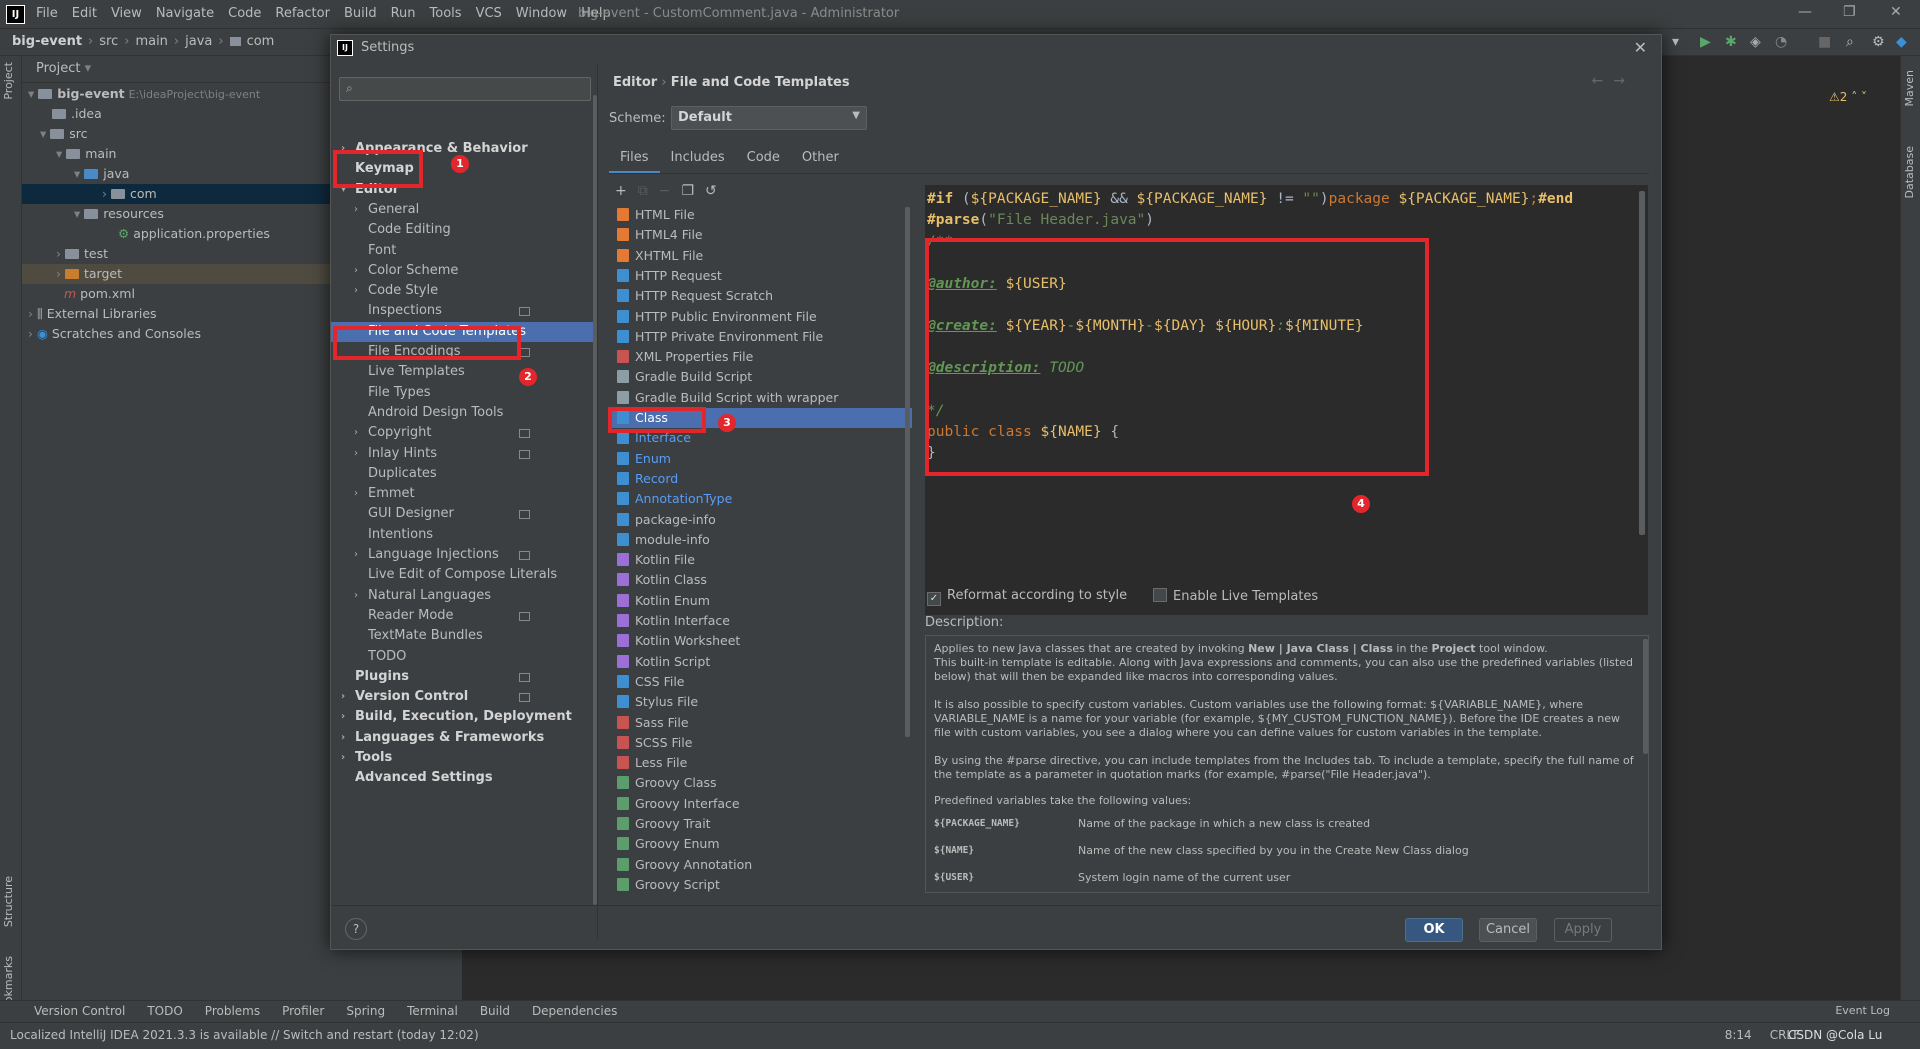 This screenshot has height=1049, width=1920. I want to click on template-item-kotlin-file: Kotlin File, so click(760, 560).